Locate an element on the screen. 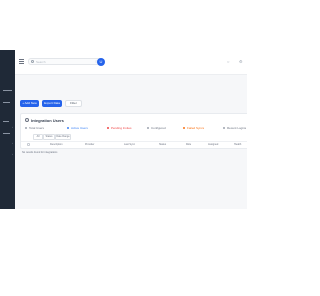  column-description: Description is located at coordinates (56, 145).